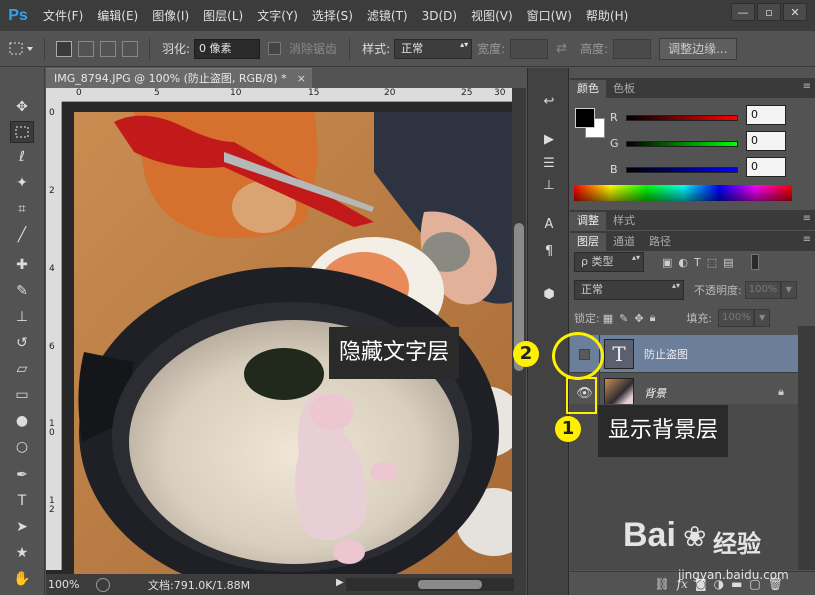  What do you see at coordinates (21, 49) in the screenshot?
I see `tool-preset-picker` at bounding box center [21, 49].